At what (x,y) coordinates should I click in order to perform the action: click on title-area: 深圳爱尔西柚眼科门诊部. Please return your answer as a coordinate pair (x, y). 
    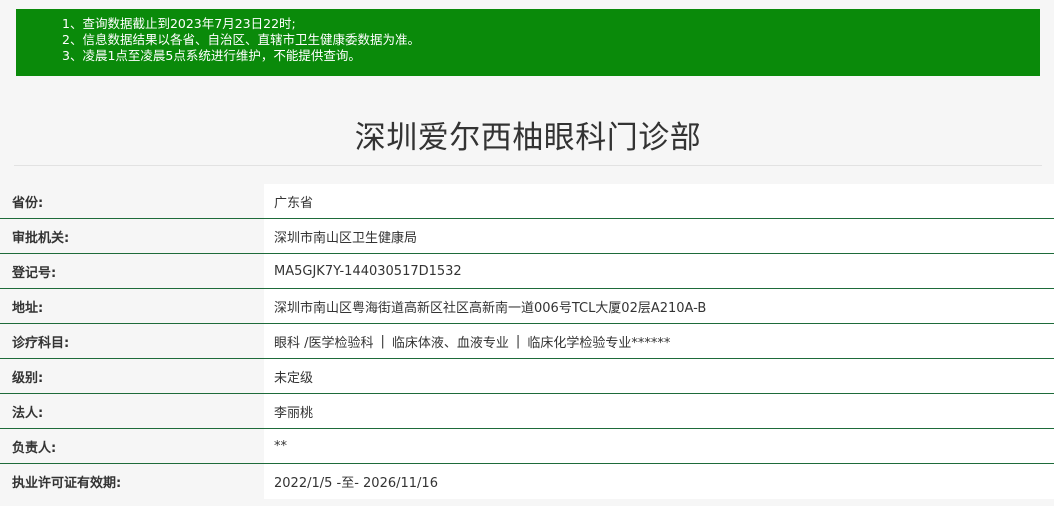
    Looking at the image, I should click on (528, 128).